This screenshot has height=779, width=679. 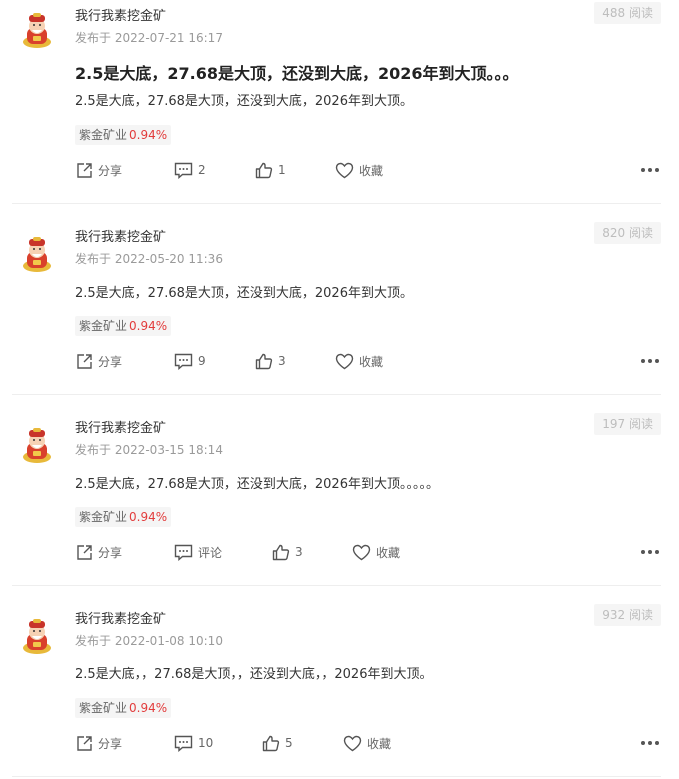 What do you see at coordinates (193, 743) in the screenshot?
I see `comment-button: 10` at bounding box center [193, 743].